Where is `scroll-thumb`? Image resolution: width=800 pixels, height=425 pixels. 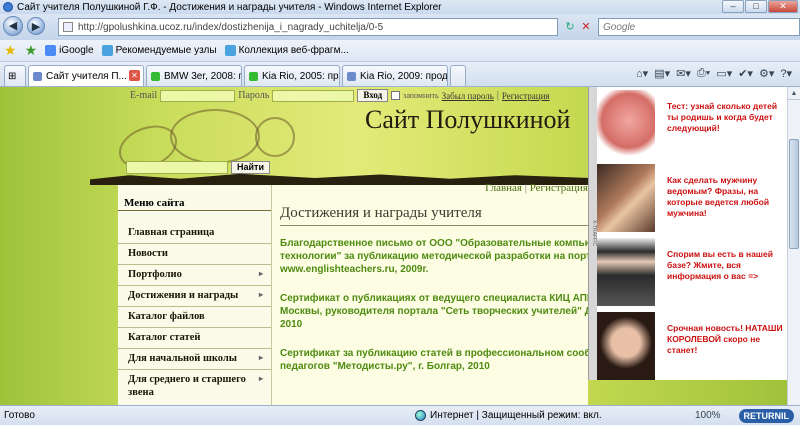 scroll-thumb is located at coordinates (794, 194).